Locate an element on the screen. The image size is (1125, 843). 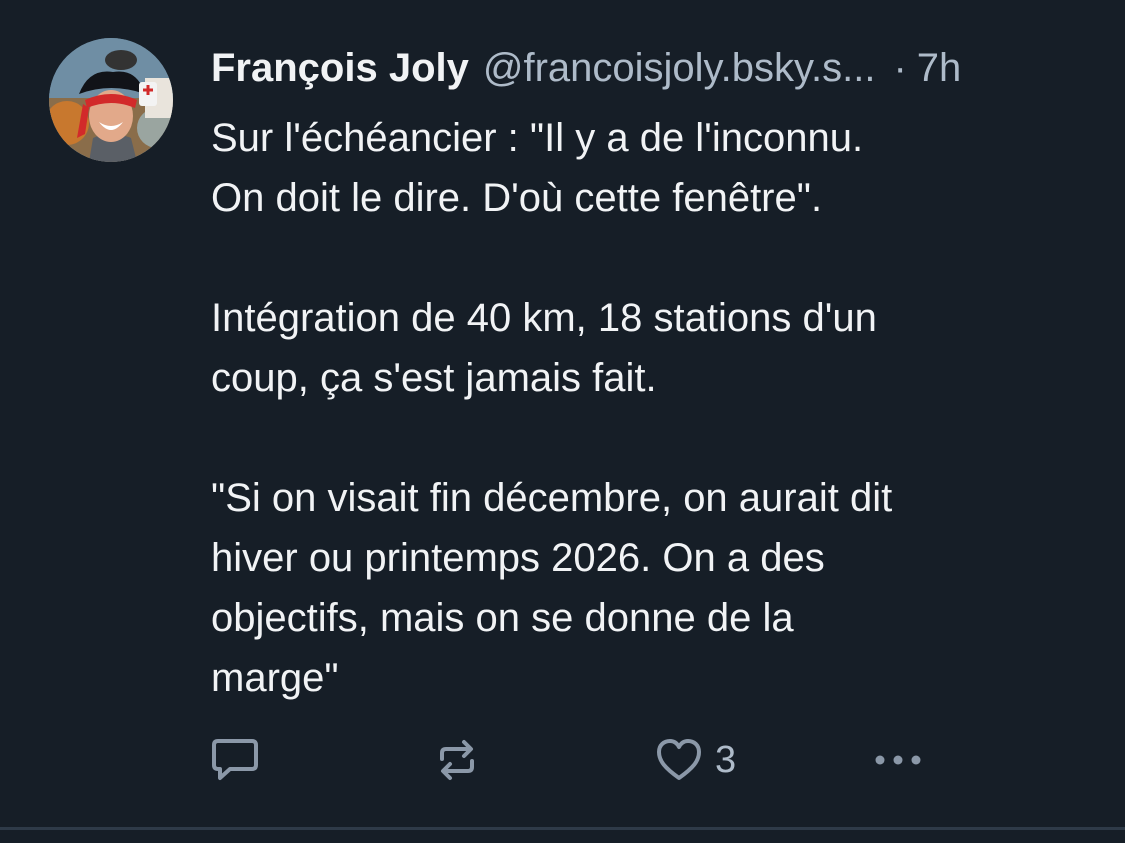
heart-icon is located at coordinates (679, 759).